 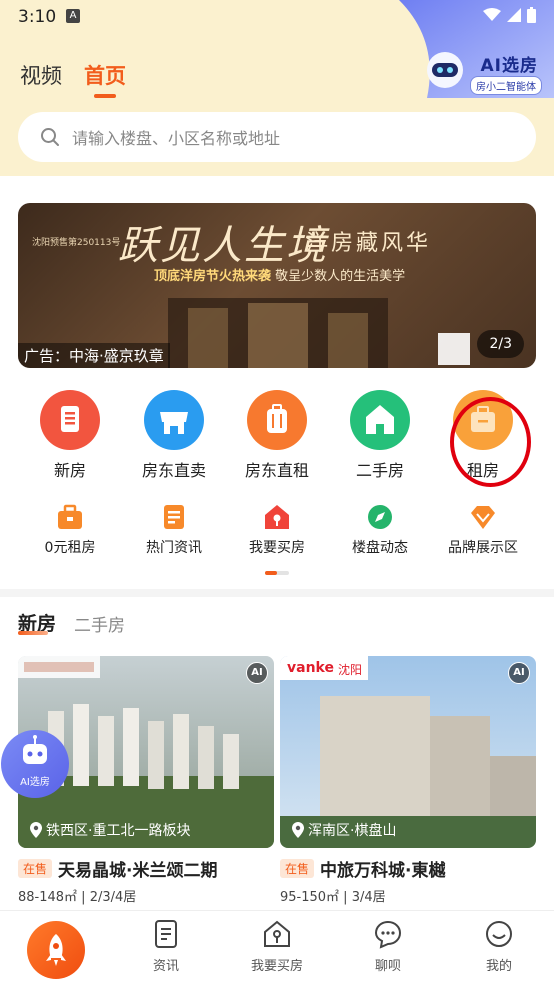 What do you see at coordinates (277, 593) in the screenshot?
I see `section-divider` at bounding box center [277, 593].